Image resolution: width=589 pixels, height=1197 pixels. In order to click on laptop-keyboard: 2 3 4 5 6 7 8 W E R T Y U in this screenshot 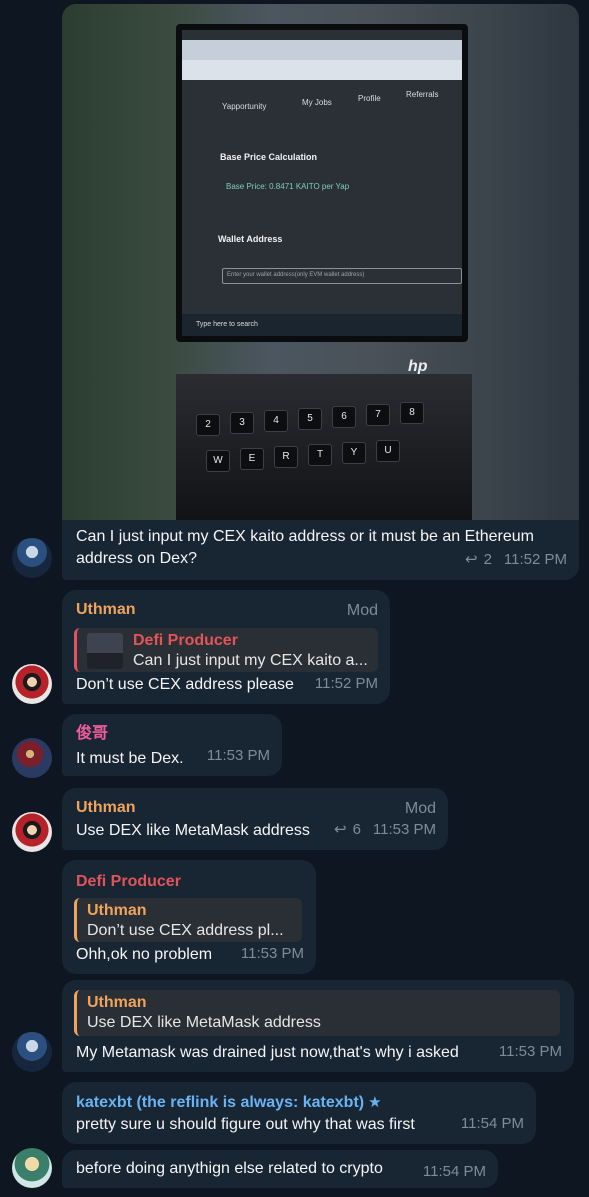, I will do `click(324, 447)`.